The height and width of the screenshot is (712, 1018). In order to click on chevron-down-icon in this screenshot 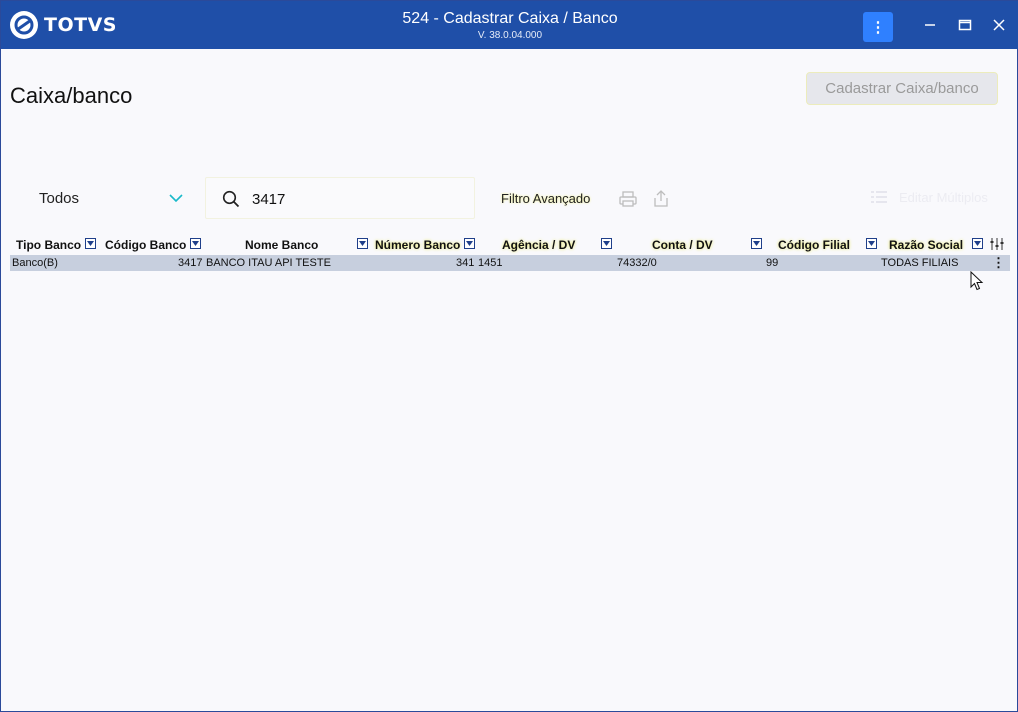, I will do `click(176, 198)`.